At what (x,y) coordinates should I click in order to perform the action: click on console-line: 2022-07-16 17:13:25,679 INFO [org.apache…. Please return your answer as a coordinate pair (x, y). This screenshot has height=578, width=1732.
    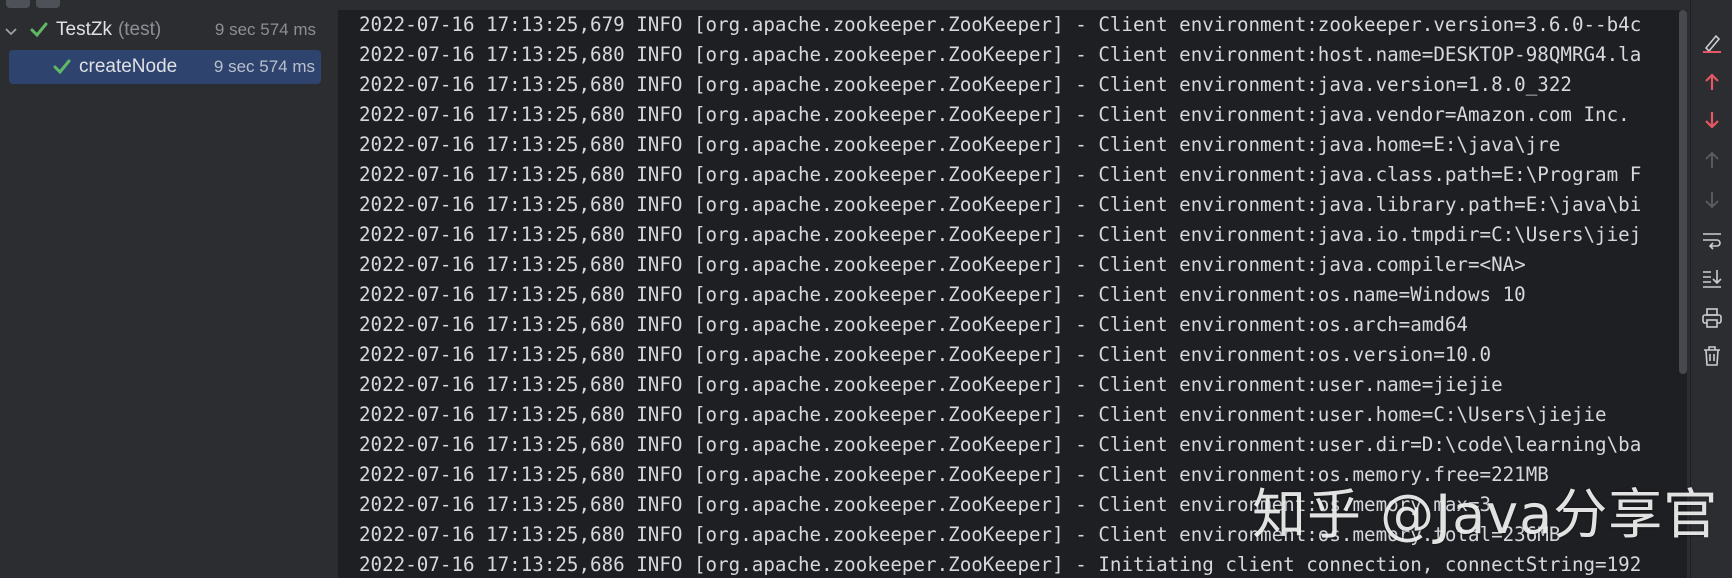
    Looking at the image, I should click on (1000, 24).